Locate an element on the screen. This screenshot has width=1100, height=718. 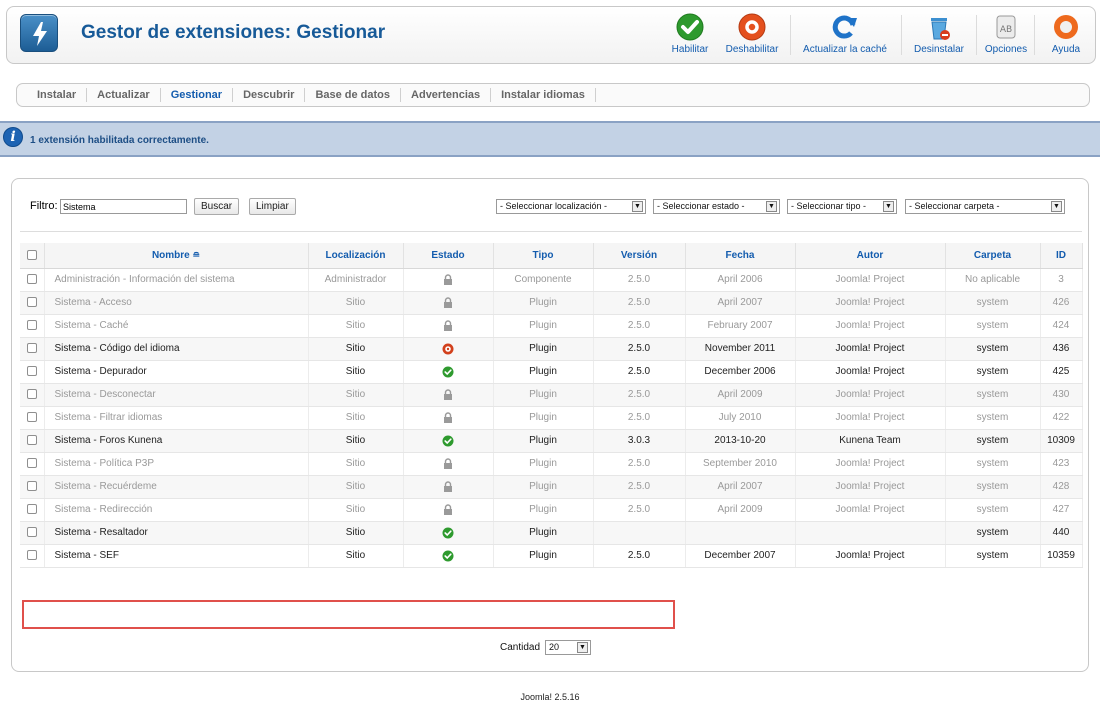
column-header-author: Autor is located at coordinates (870, 256).